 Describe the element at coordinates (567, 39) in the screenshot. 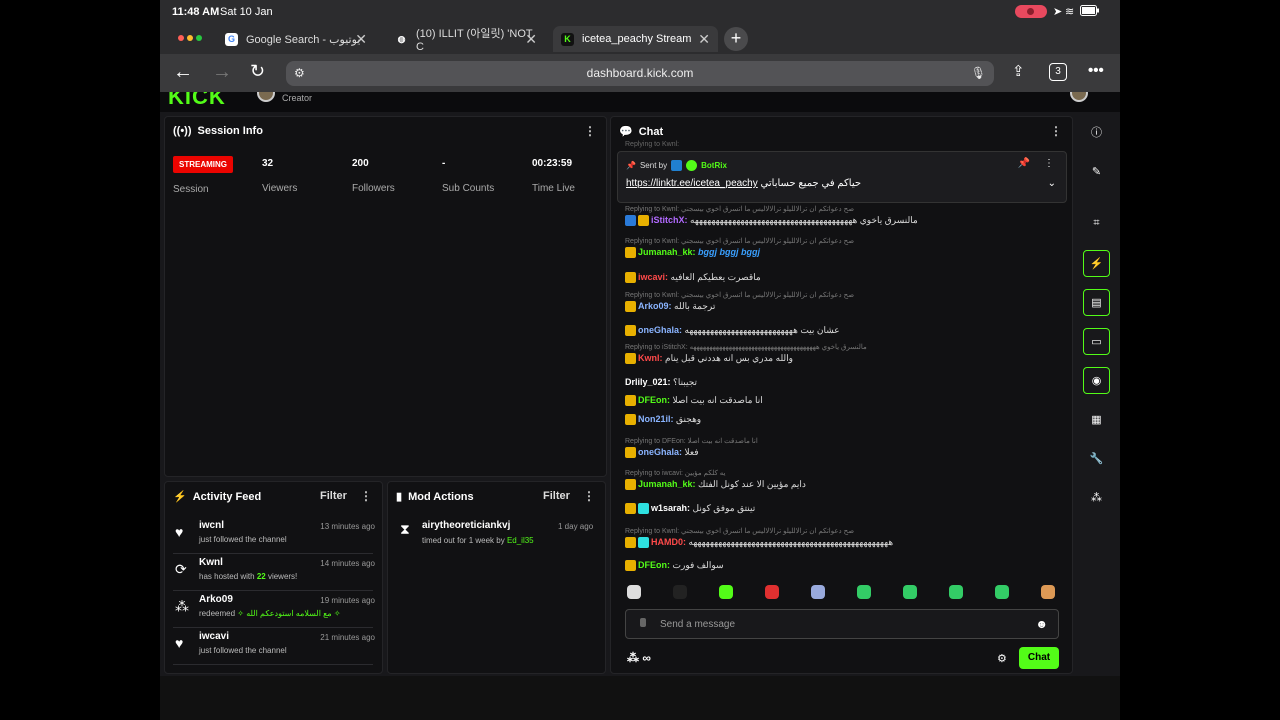

I see `kick-icon: K` at that location.